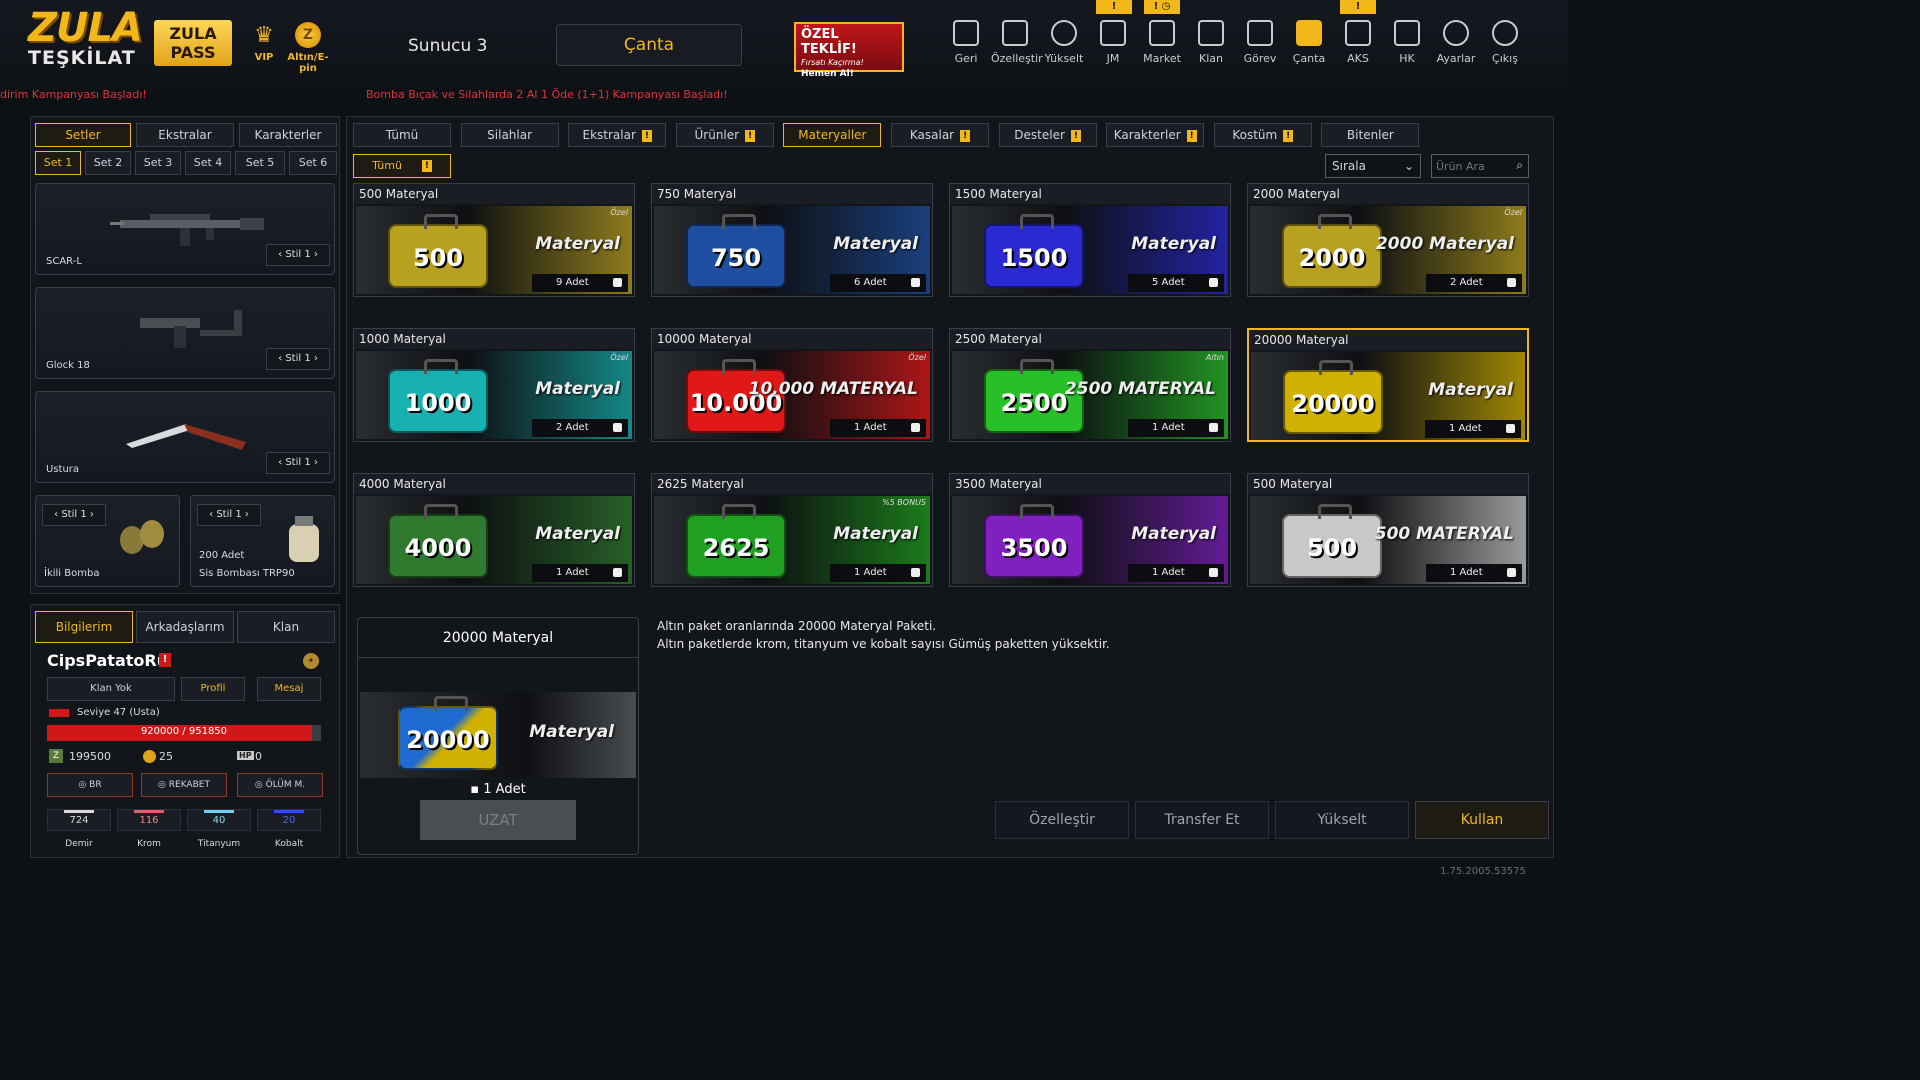  I want to click on subfilter-all: Tümü!, so click(402, 166).